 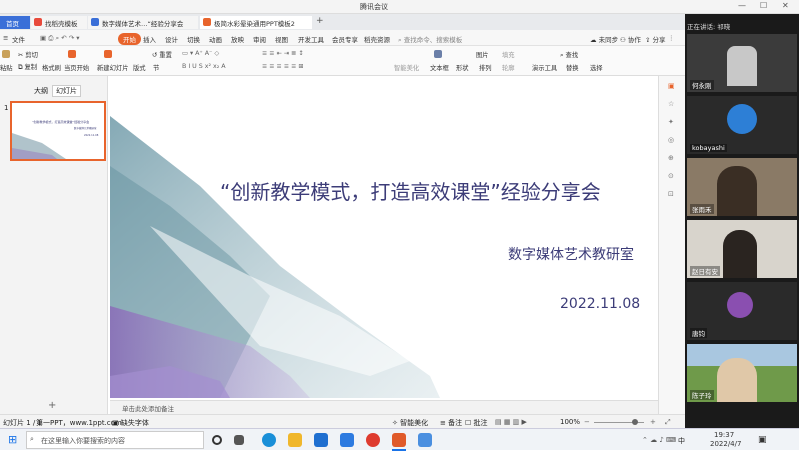 What do you see at coordinates (508, 54) in the screenshot?
I see `fill-button: 填充` at bounding box center [508, 54].